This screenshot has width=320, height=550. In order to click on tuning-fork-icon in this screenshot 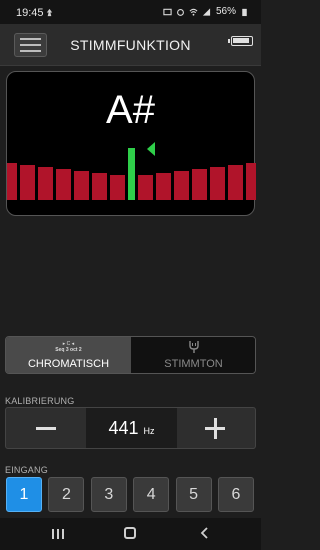, I will do `click(194, 347)`.